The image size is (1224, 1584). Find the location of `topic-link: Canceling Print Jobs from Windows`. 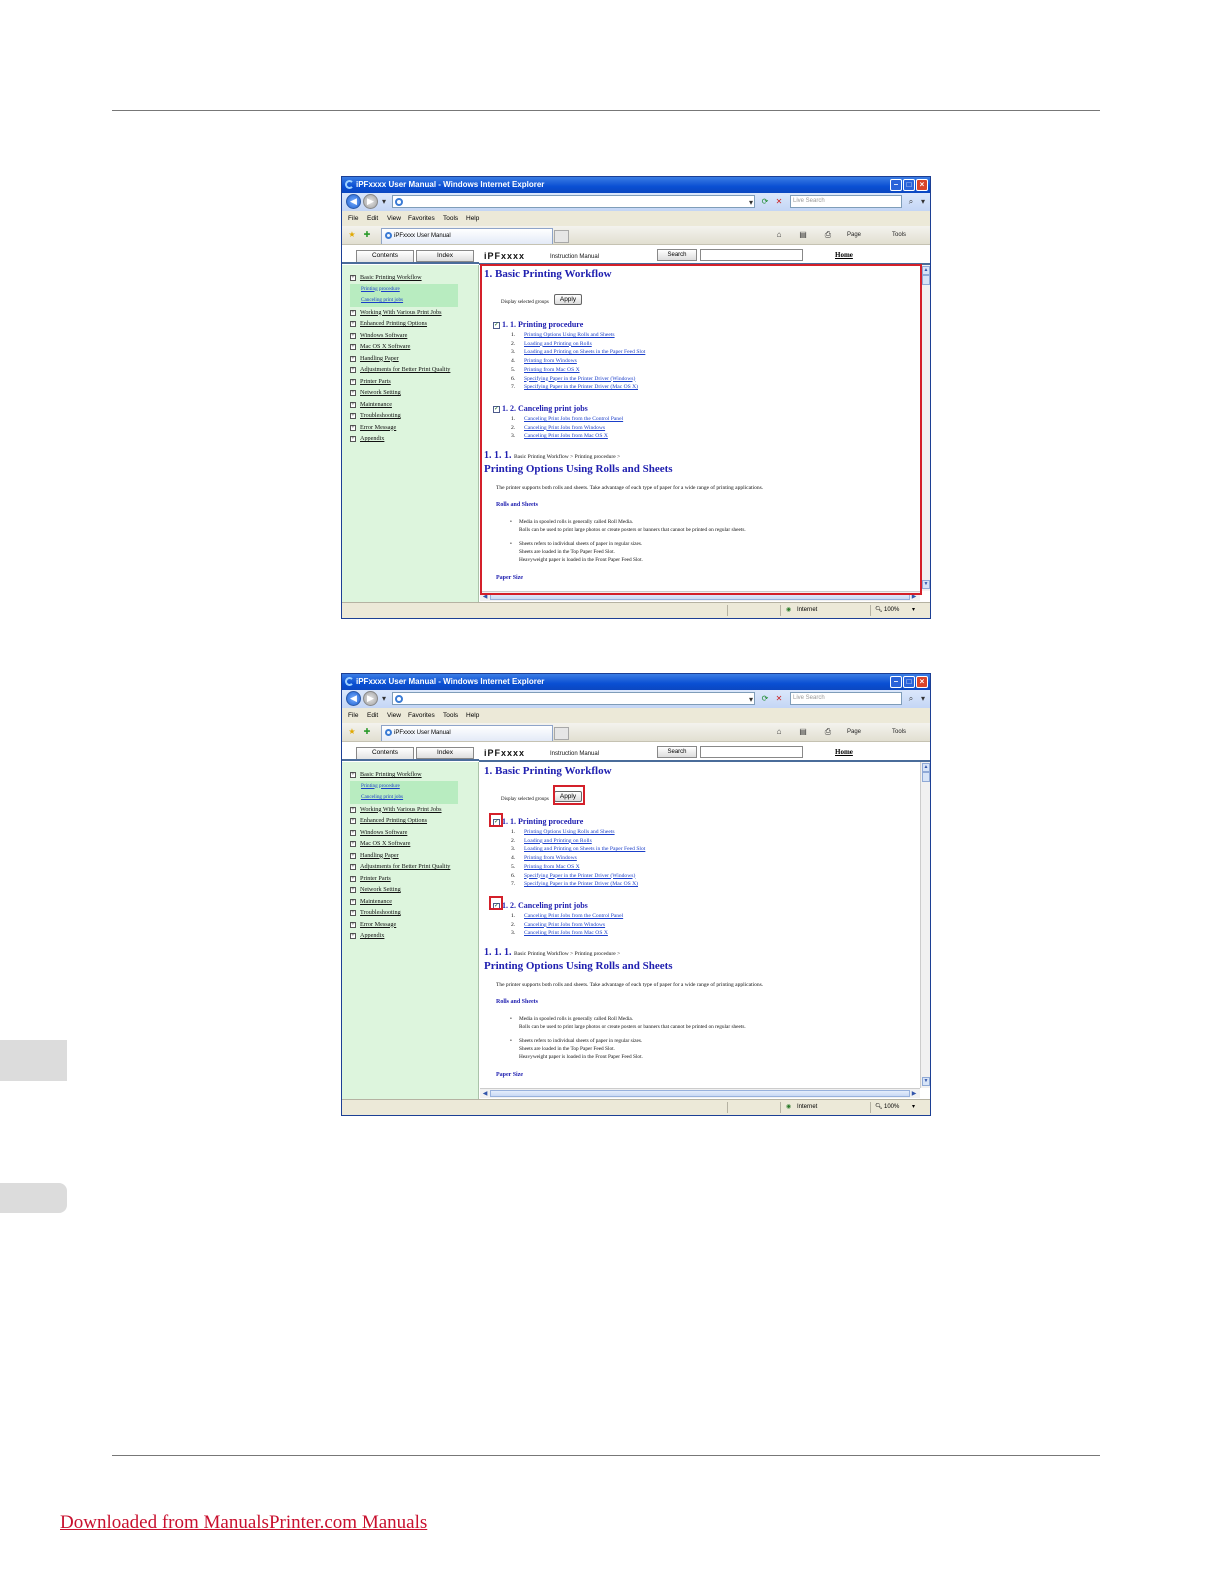

topic-link: Canceling Print Jobs from Windows is located at coordinates (564, 925).